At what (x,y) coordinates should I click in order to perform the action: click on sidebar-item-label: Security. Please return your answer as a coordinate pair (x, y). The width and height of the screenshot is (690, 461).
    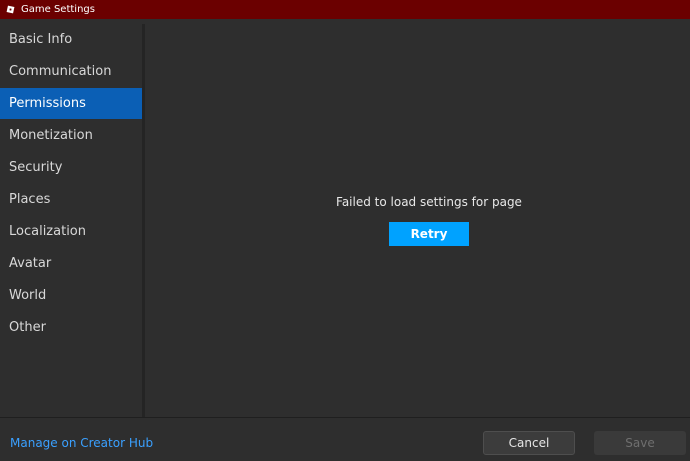
    Looking at the image, I should click on (36, 167).